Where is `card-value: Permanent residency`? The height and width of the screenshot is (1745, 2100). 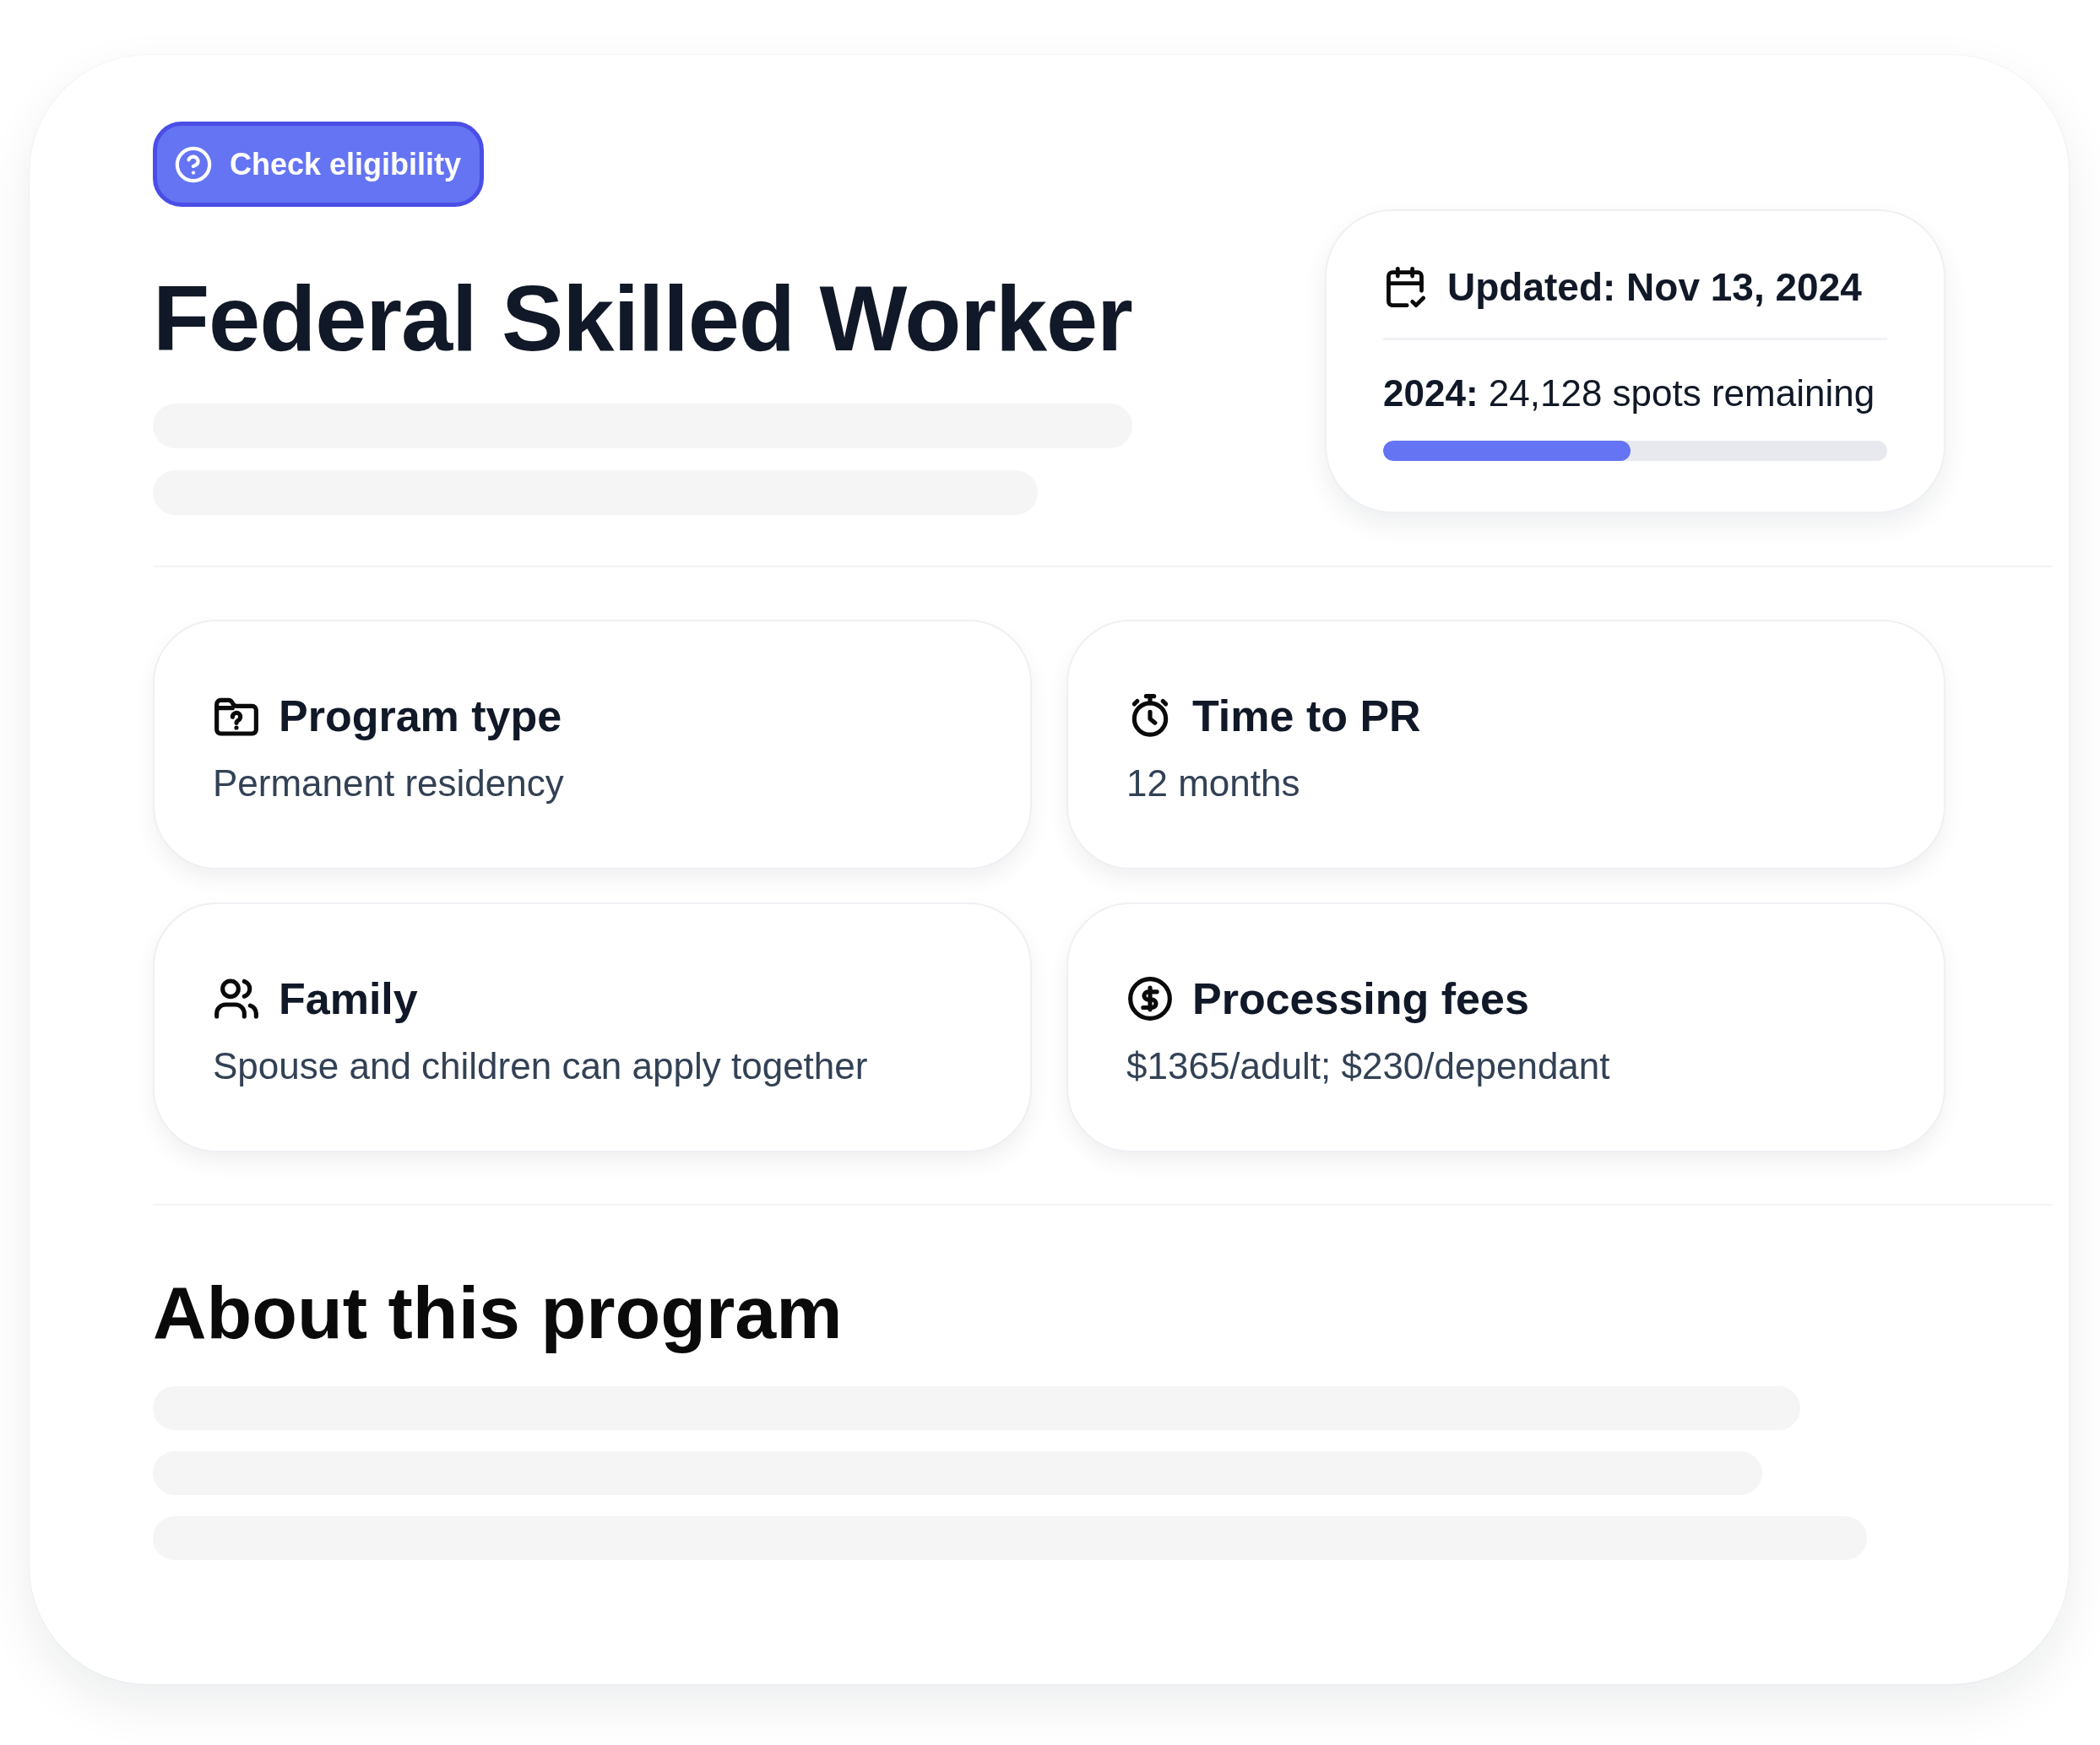 card-value: Permanent residency is located at coordinates (389, 783).